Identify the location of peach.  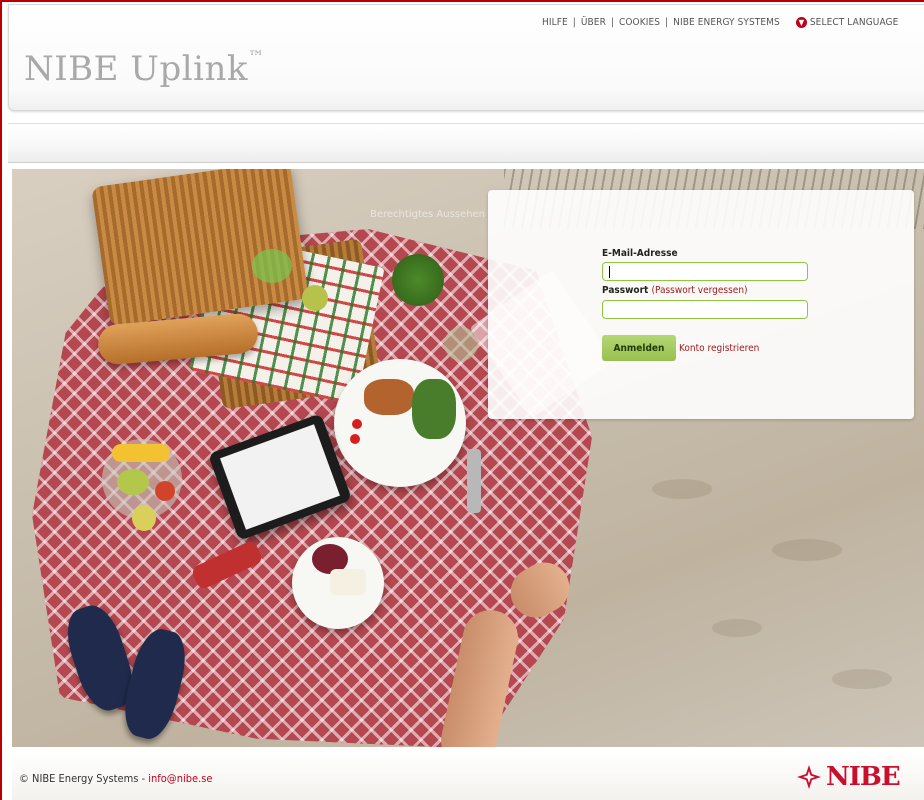
(165, 491).